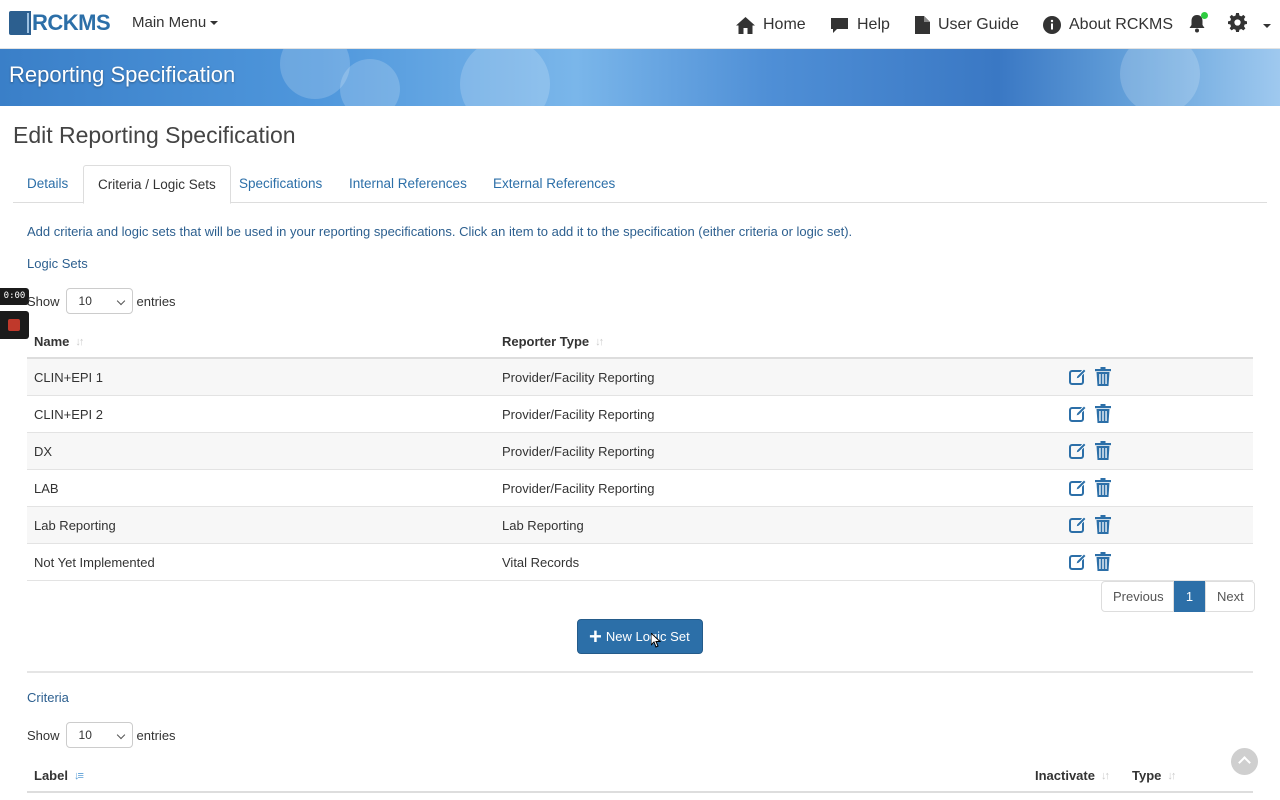  What do you see at coordinates (122, 74) in the screenshot?
I see `banner-title: Reporting Specification` at bounding box center [122, 74].